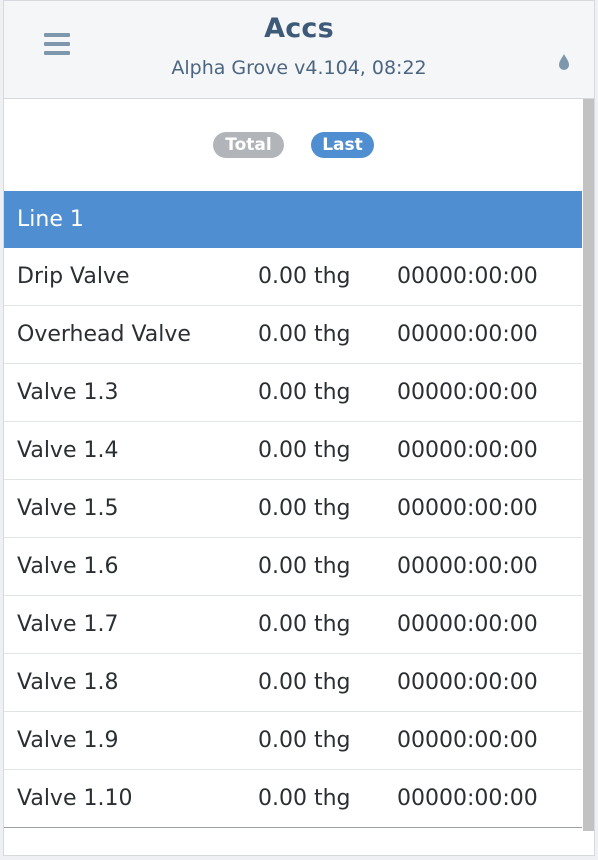 The height and width of the screenshot is (860, 598). What do you see at coordinates (299, 50) in the screenshot?
I see `header-bar: Accs Alpha Grove v4.104, 08:22` at bounding box center [299, 50].